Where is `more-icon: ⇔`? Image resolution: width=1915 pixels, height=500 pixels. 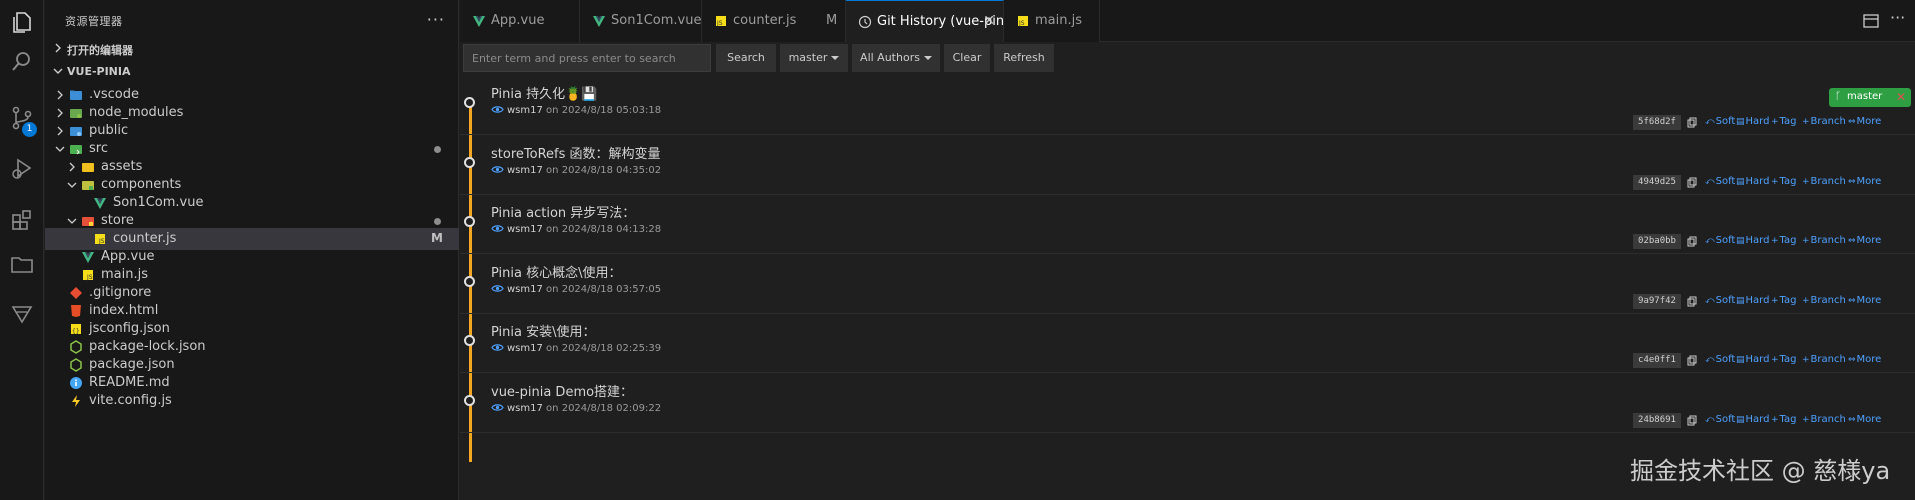
more-icon: ⇔ is located at coordinates (1852, 419).